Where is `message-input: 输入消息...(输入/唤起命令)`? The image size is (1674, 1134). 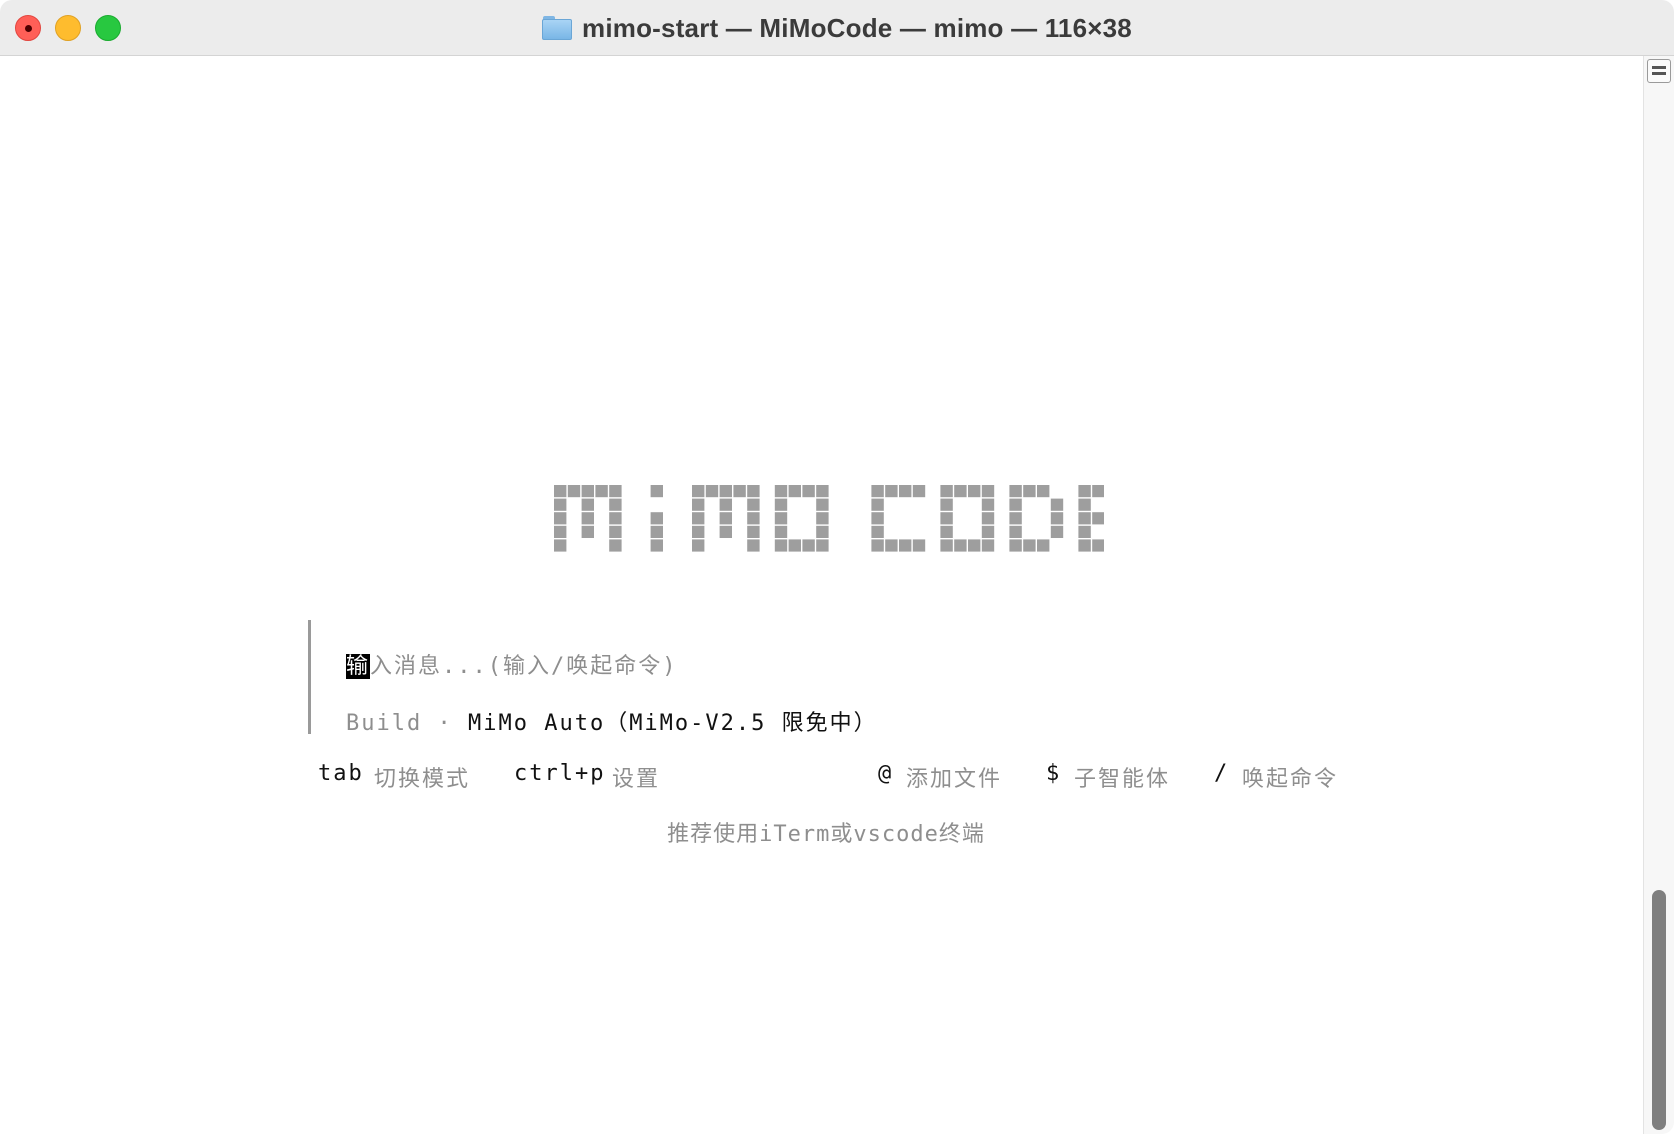 message-input: 输入消息...(输入/唤起命令) is located at coordinates (512, 664).